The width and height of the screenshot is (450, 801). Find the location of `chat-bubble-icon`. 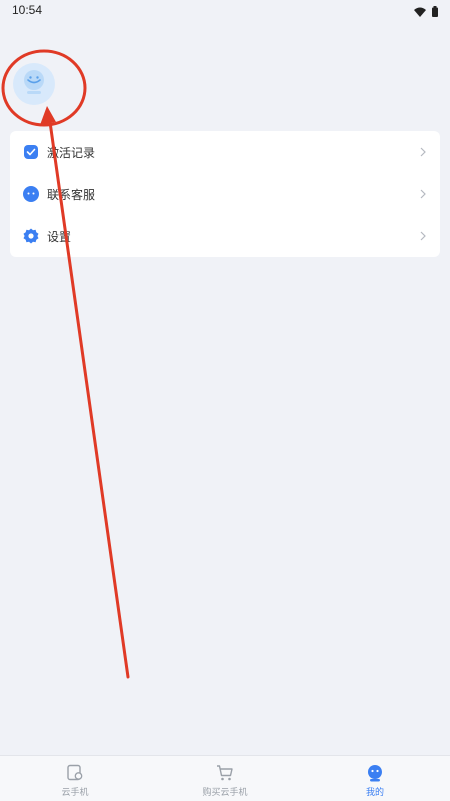

chat-bubble-icon is located at coordinates (31, 194).